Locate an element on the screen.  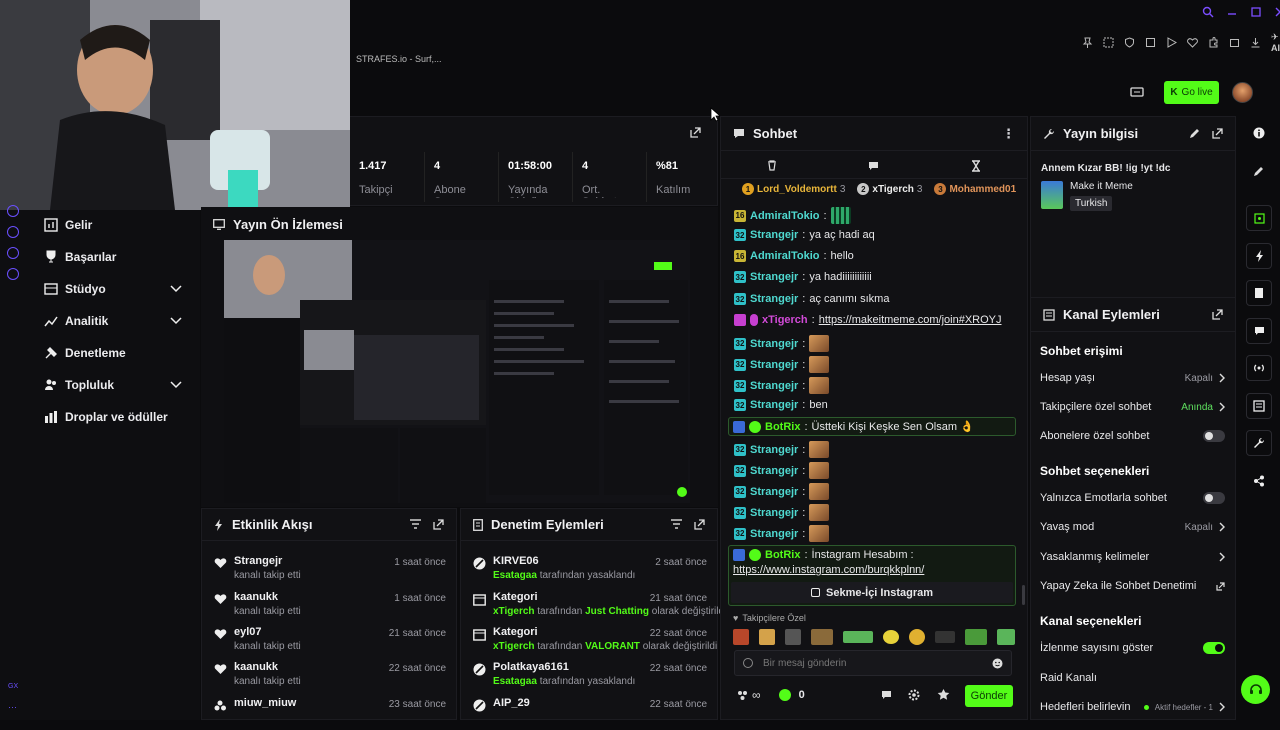
emoji-icon is located at coordinates (997, 663).